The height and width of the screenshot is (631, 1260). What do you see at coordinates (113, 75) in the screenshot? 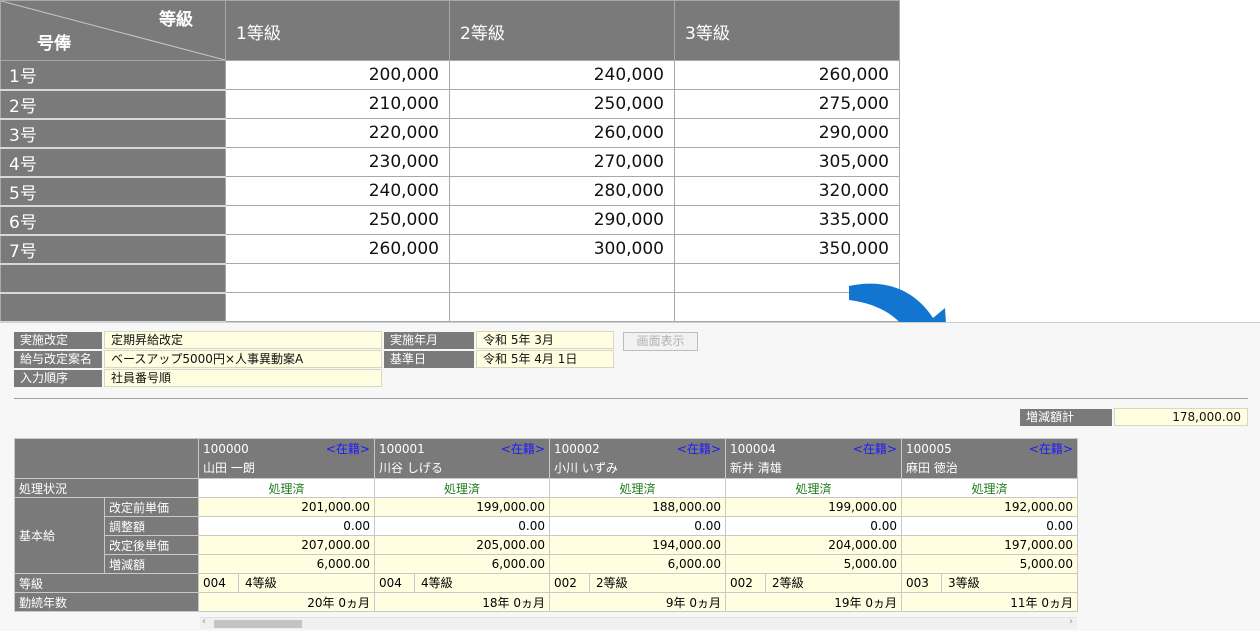
I see `step-label: 1号` at bounding box center [113, 75].